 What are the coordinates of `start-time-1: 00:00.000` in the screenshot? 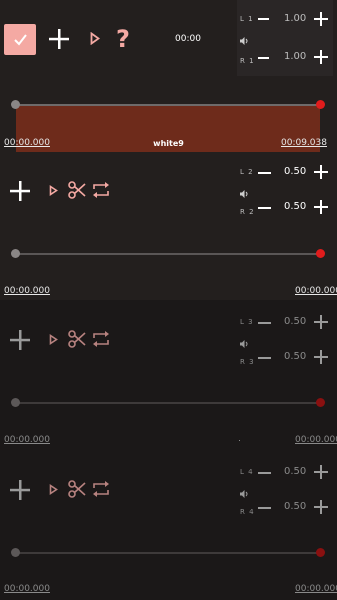 It's located at (27, 143).